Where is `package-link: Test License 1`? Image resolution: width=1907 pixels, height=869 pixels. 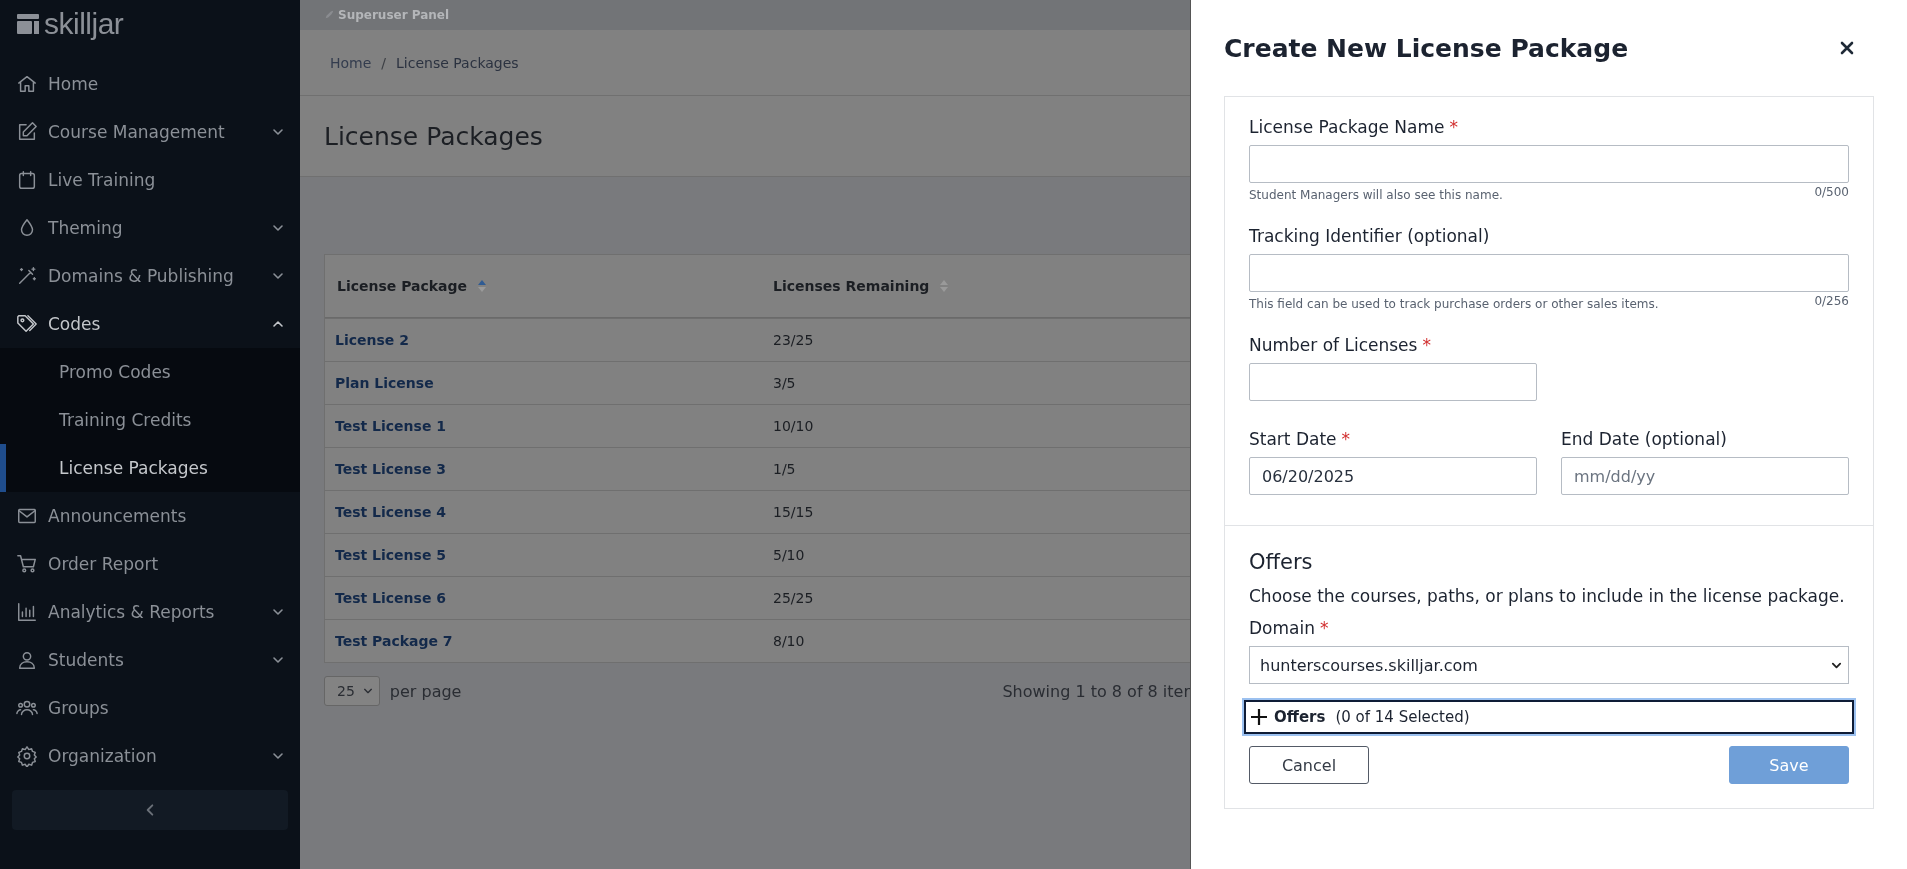 package-link: Test License 1 is located at coordinates (549, 426).